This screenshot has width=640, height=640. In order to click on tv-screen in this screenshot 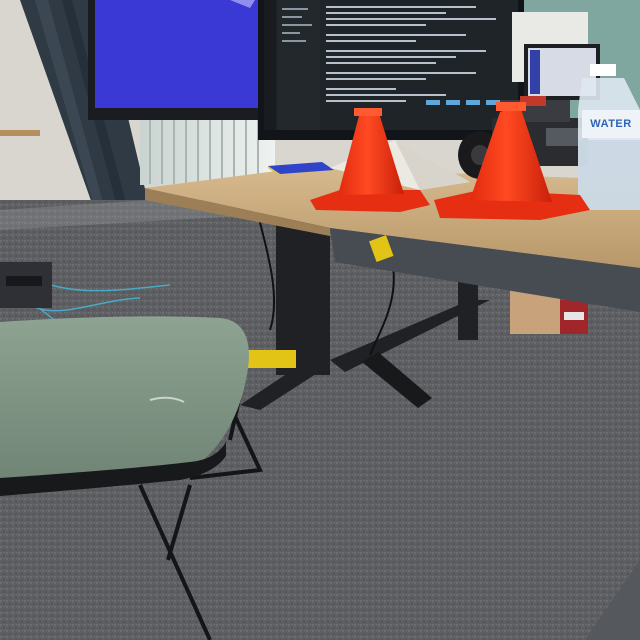, I will do `click(180, 54)`.